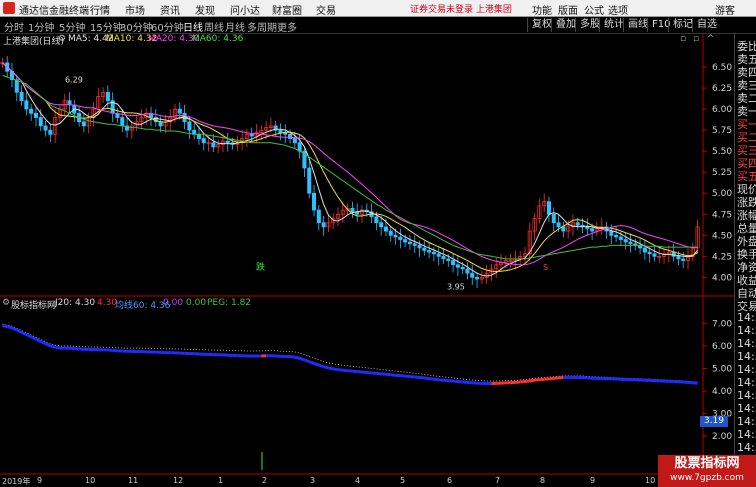  Describe the element at coordinates (229, 303) in the screenshot. I see `peg-label: PEG: 1.82` at that location.